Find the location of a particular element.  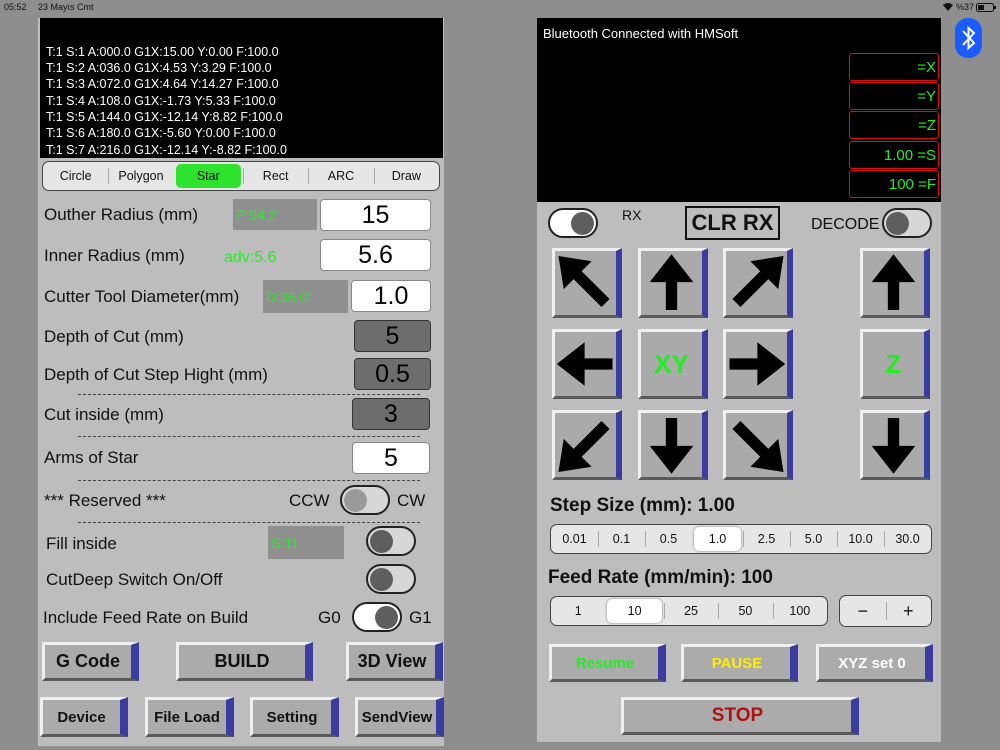

pause-button: PAUSE is located at coordinates (739, 663).